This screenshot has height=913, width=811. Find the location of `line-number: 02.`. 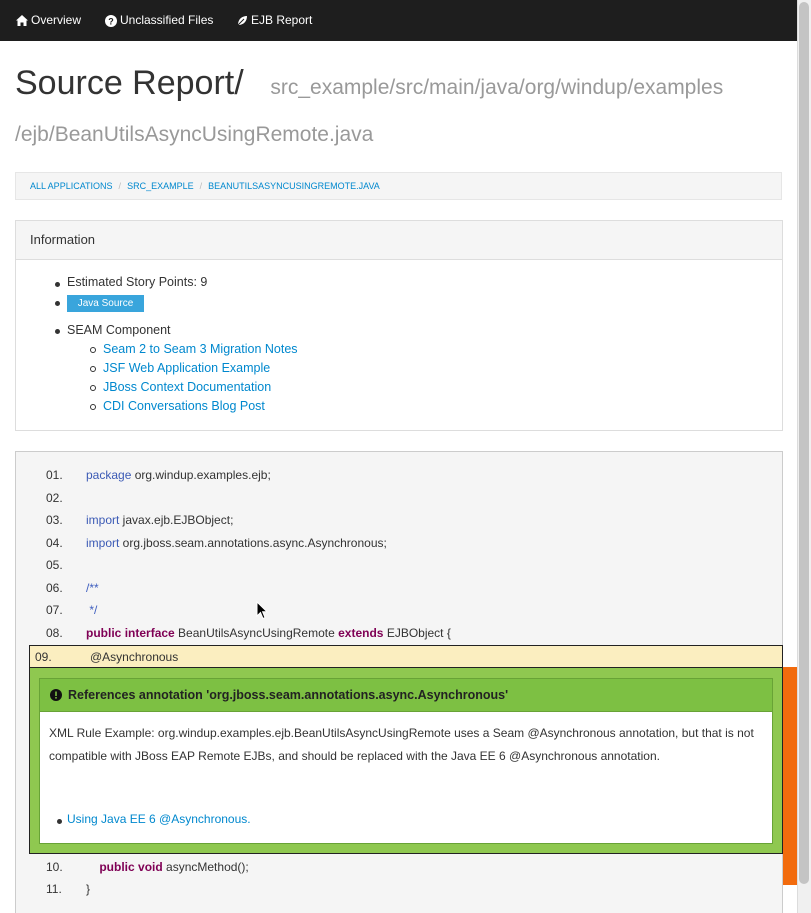

line-number: 02. is located at coordinates (54, 497).